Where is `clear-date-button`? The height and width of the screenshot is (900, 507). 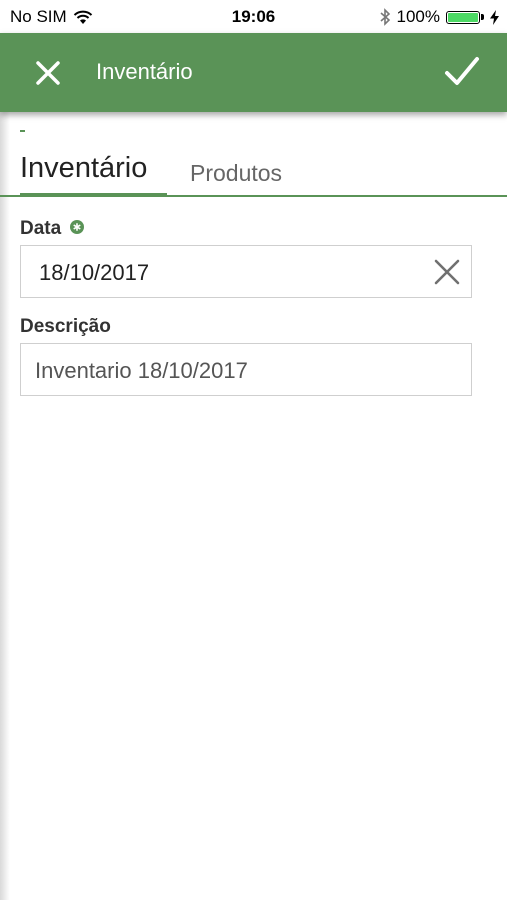
clear-date-button is located at coordinates (447, 272).